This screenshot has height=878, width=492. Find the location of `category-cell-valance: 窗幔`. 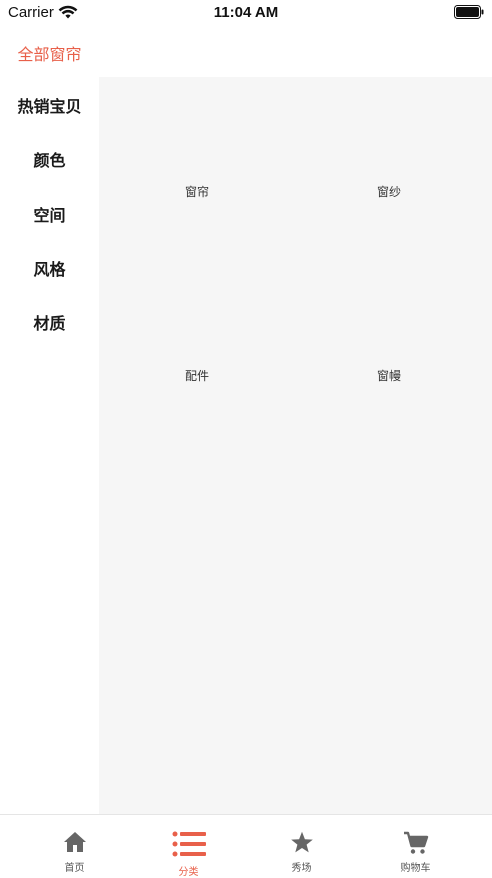

category-cell-valance: 窗幔 is located at coordinates (389, 375).